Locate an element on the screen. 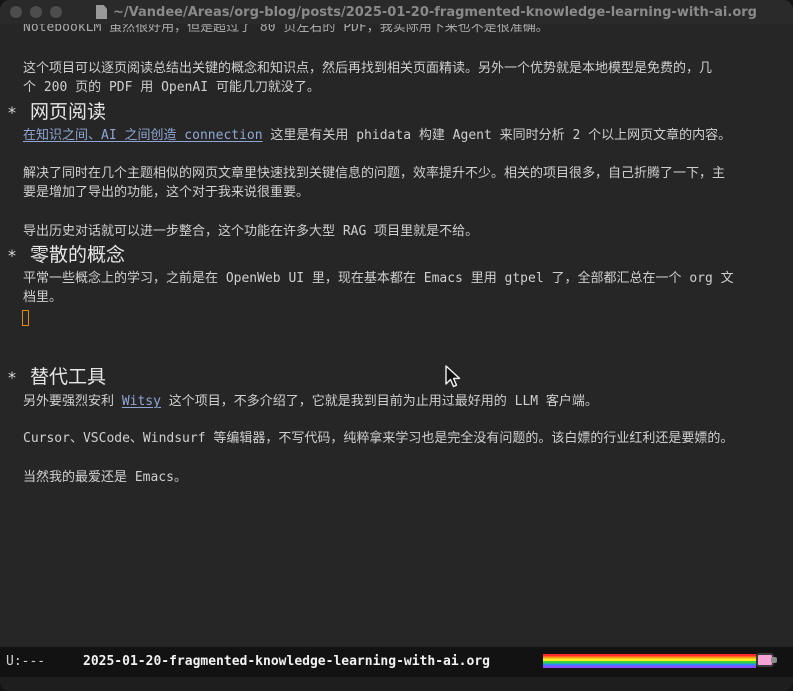  text-line: 要是增加了导出的功能，这个对于我来说很重要。 is located at coordinates (166, 192).